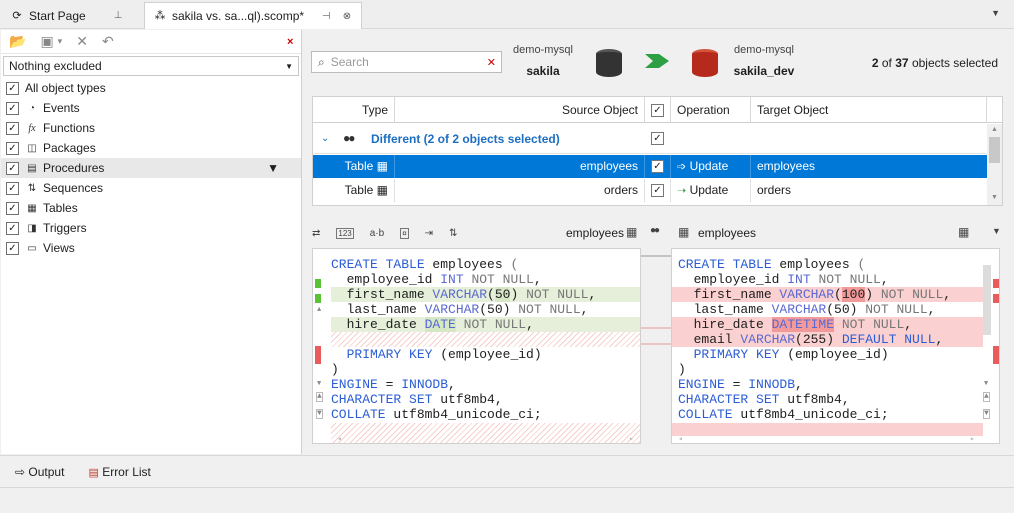 This screenshot has height=513, width=1014. Describe the element at coordinates (656, 346) in the screenshot. I see `diff-connector` at that location.